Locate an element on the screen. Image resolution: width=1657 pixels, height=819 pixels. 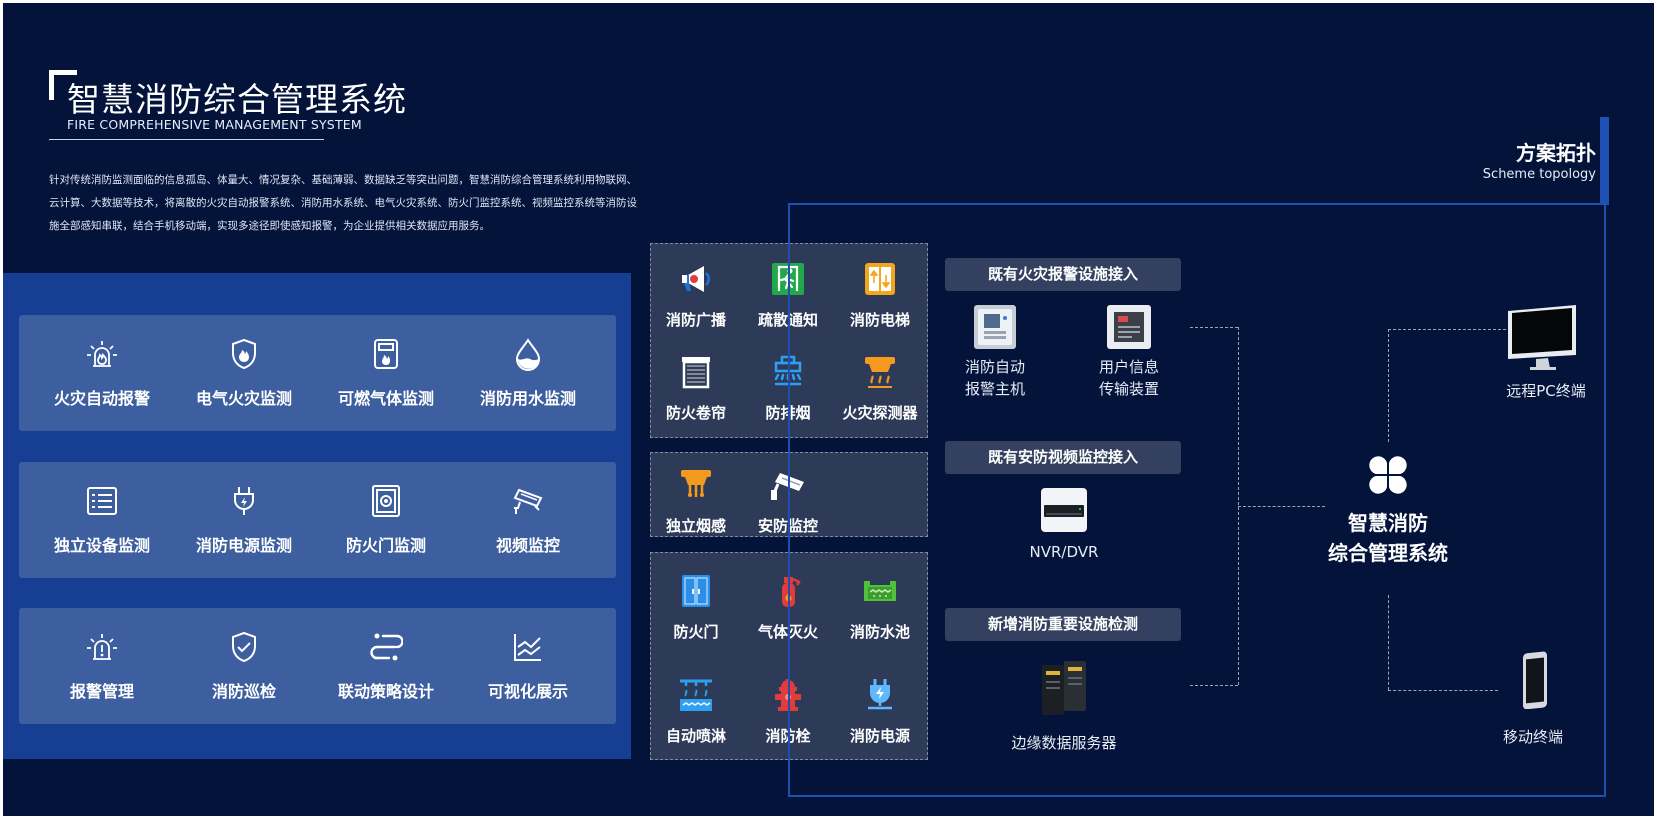
feature-label: 报警管理 is located at coordinates (101, 691).